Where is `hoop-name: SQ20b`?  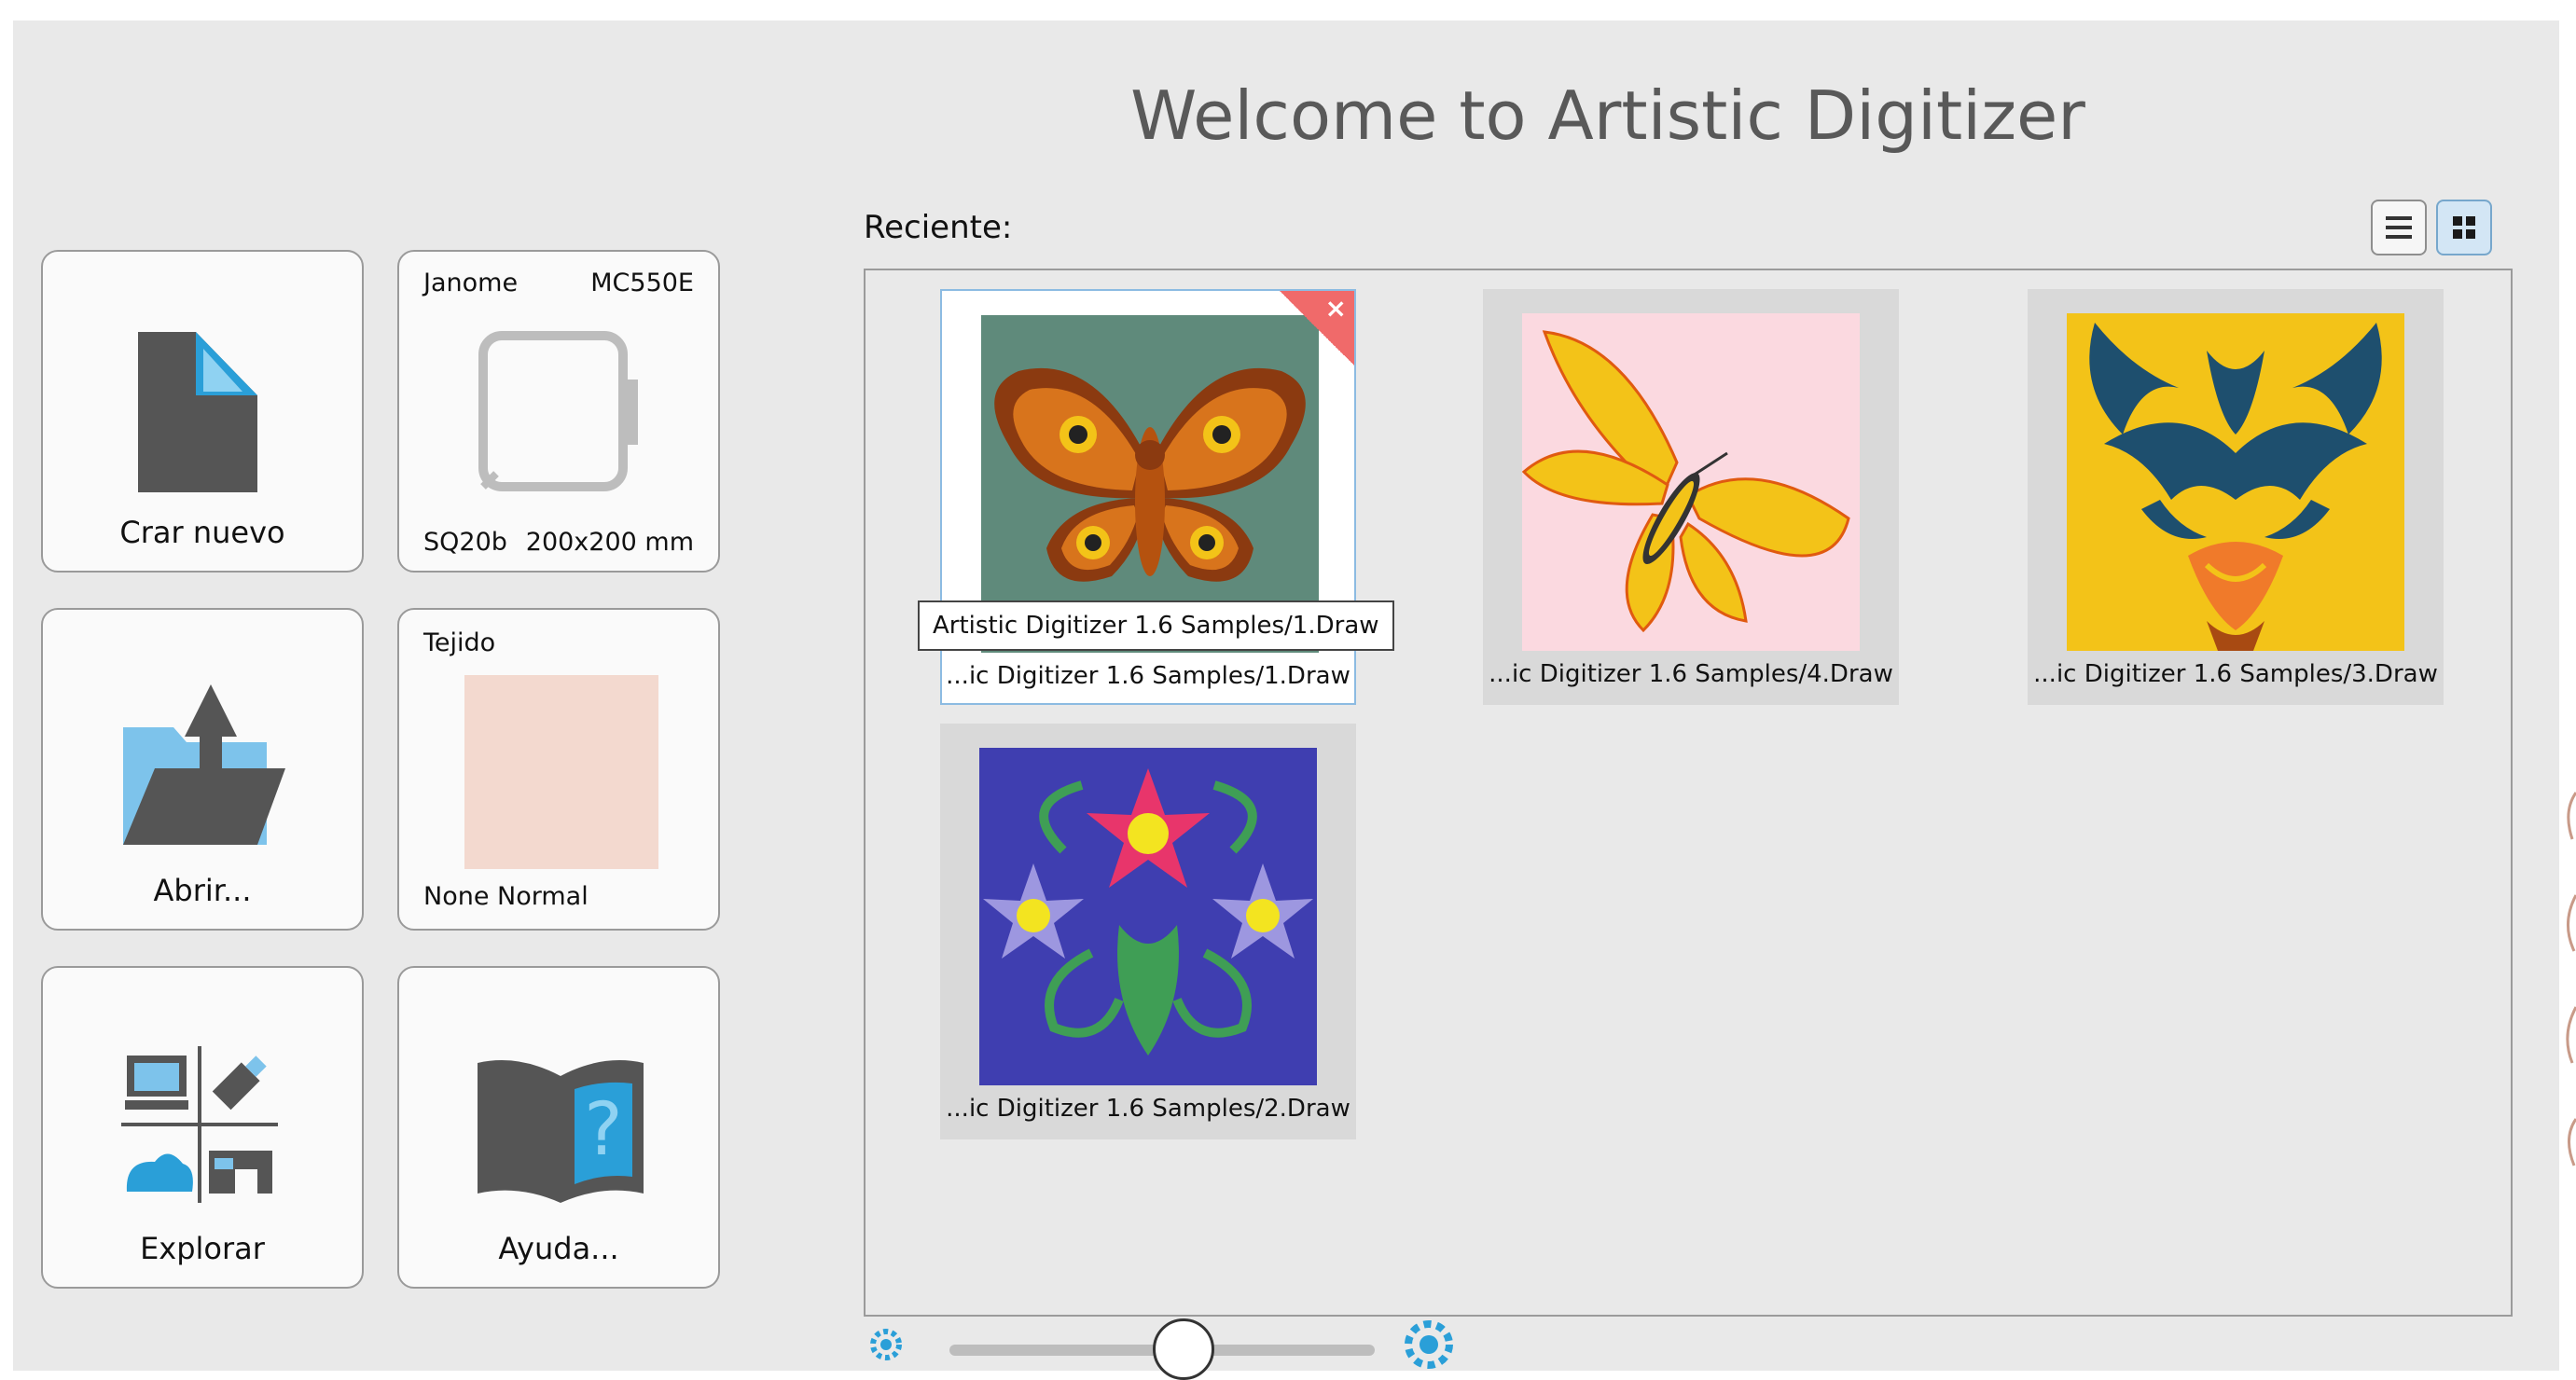
hoop-name: SQ20b is located at coordinates (465, 543).